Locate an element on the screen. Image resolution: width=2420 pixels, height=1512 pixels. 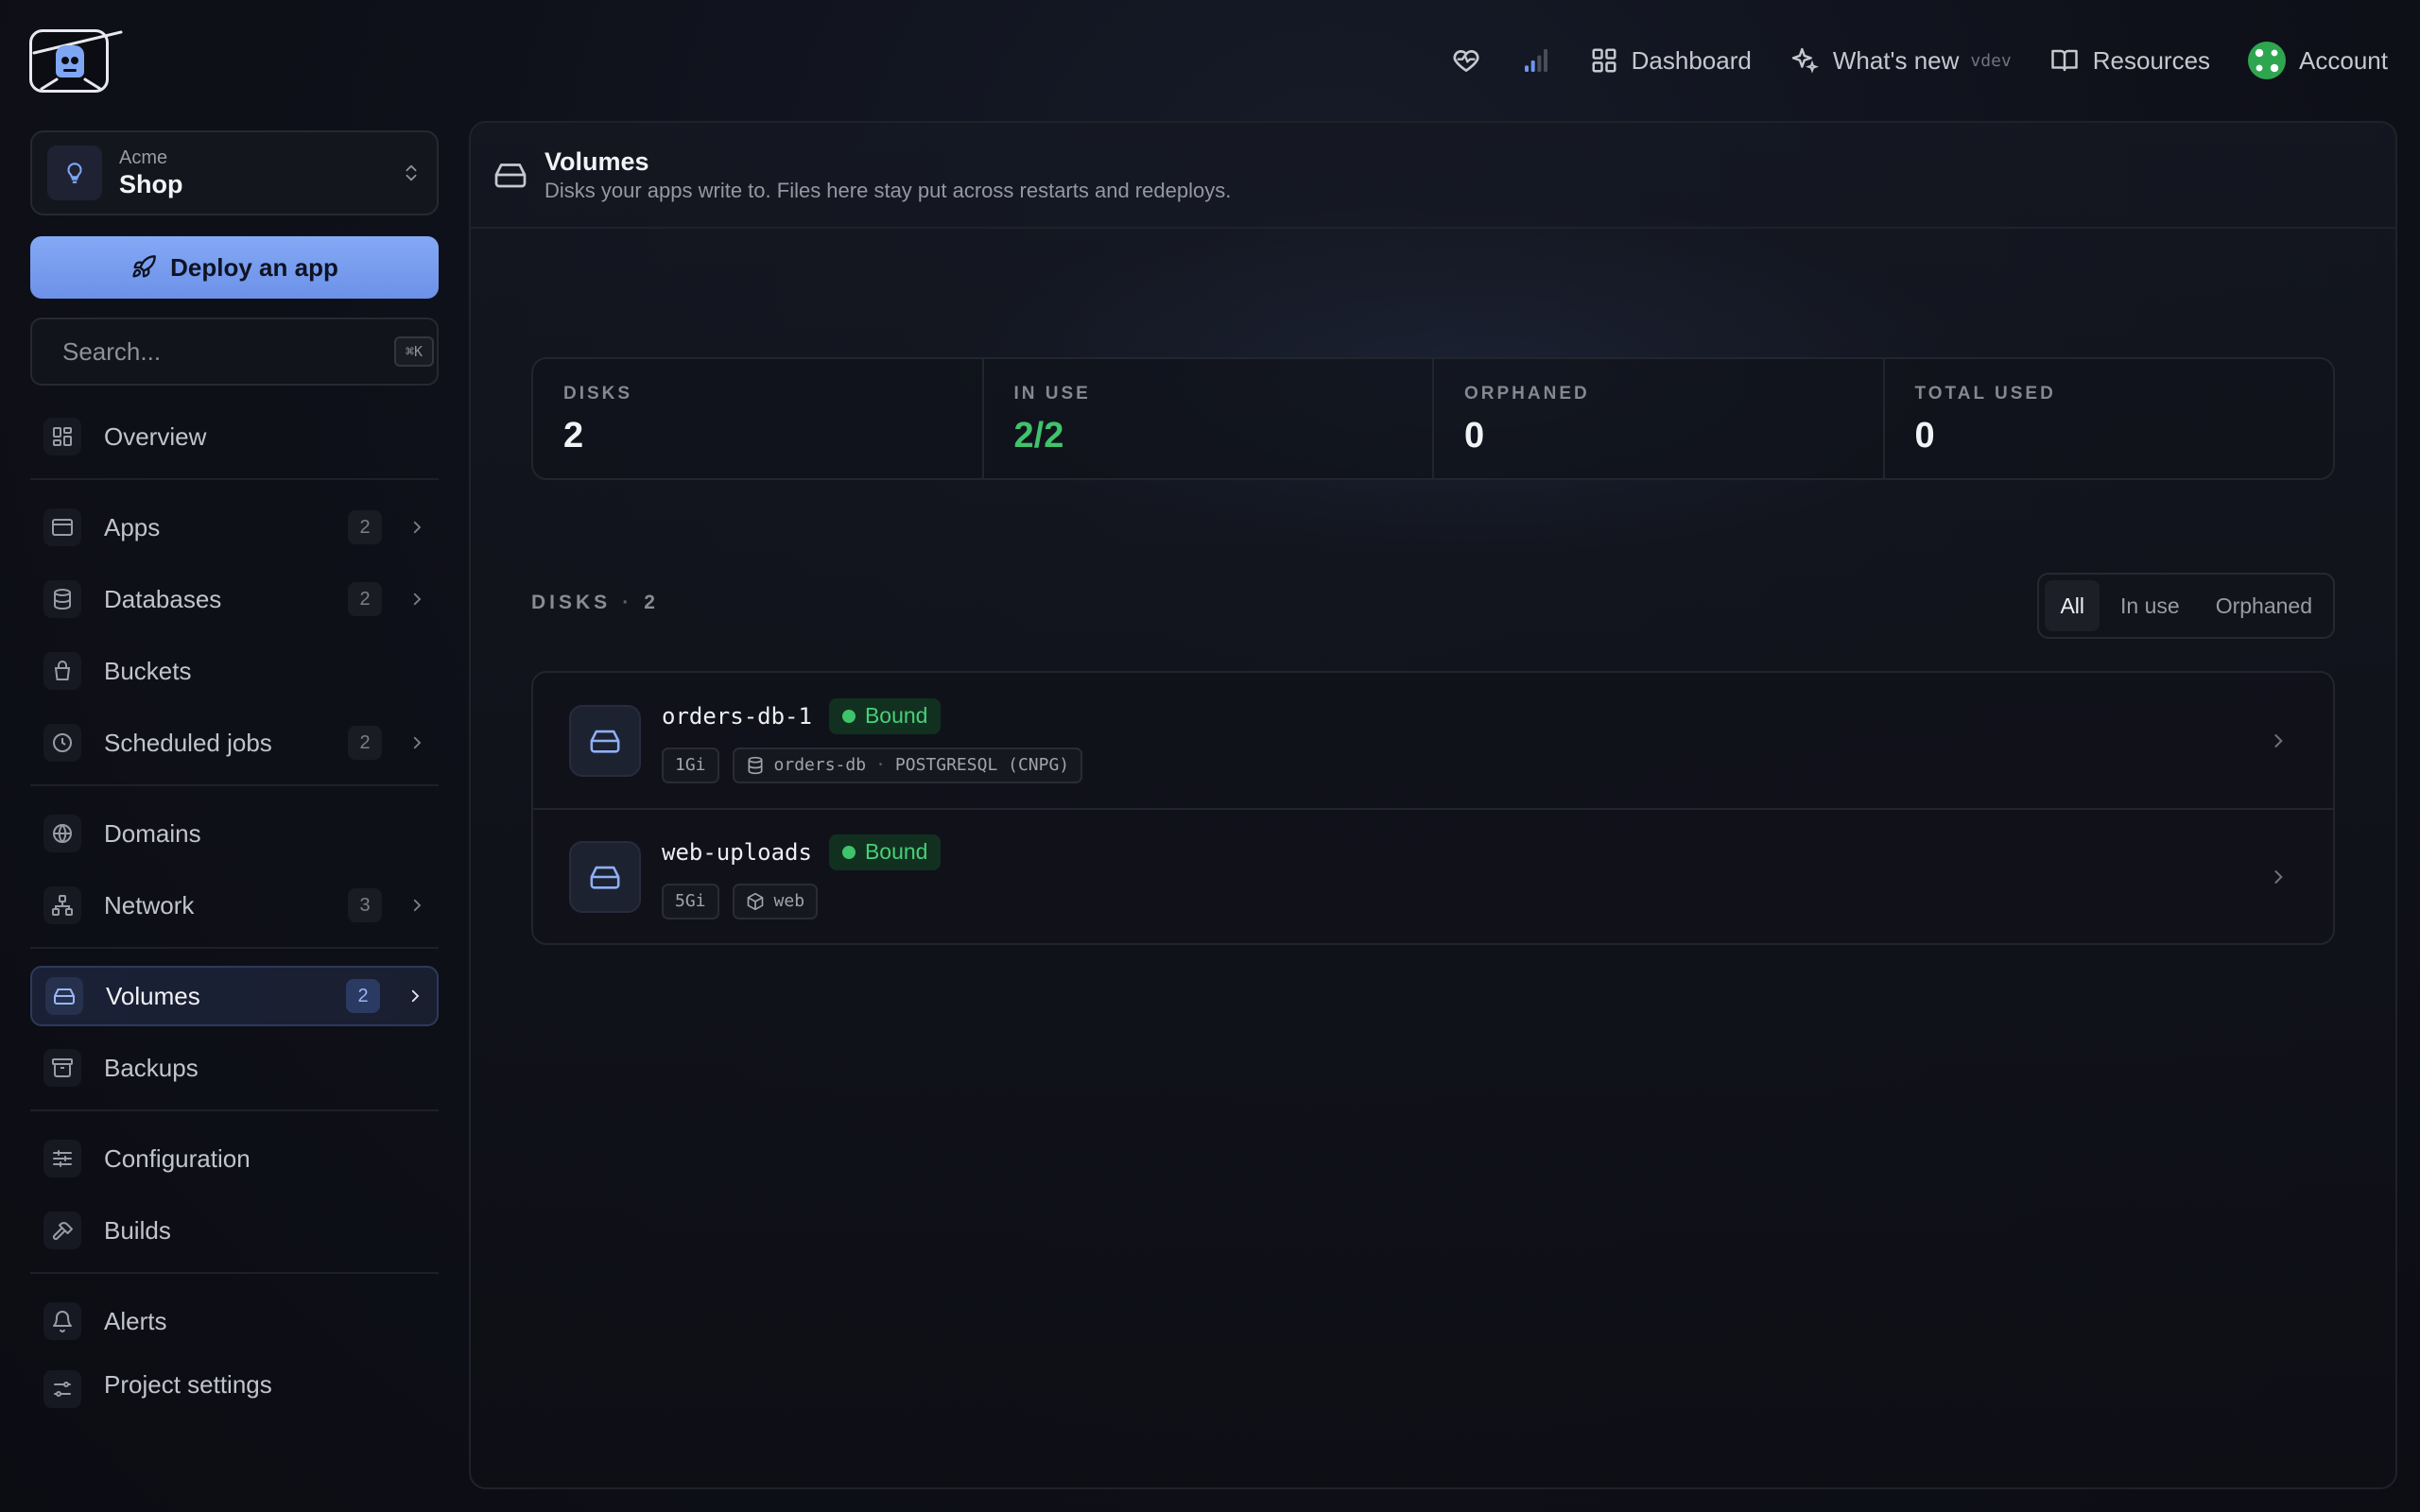
sidebar-item-label: Network is located at coordinates (149, 904).